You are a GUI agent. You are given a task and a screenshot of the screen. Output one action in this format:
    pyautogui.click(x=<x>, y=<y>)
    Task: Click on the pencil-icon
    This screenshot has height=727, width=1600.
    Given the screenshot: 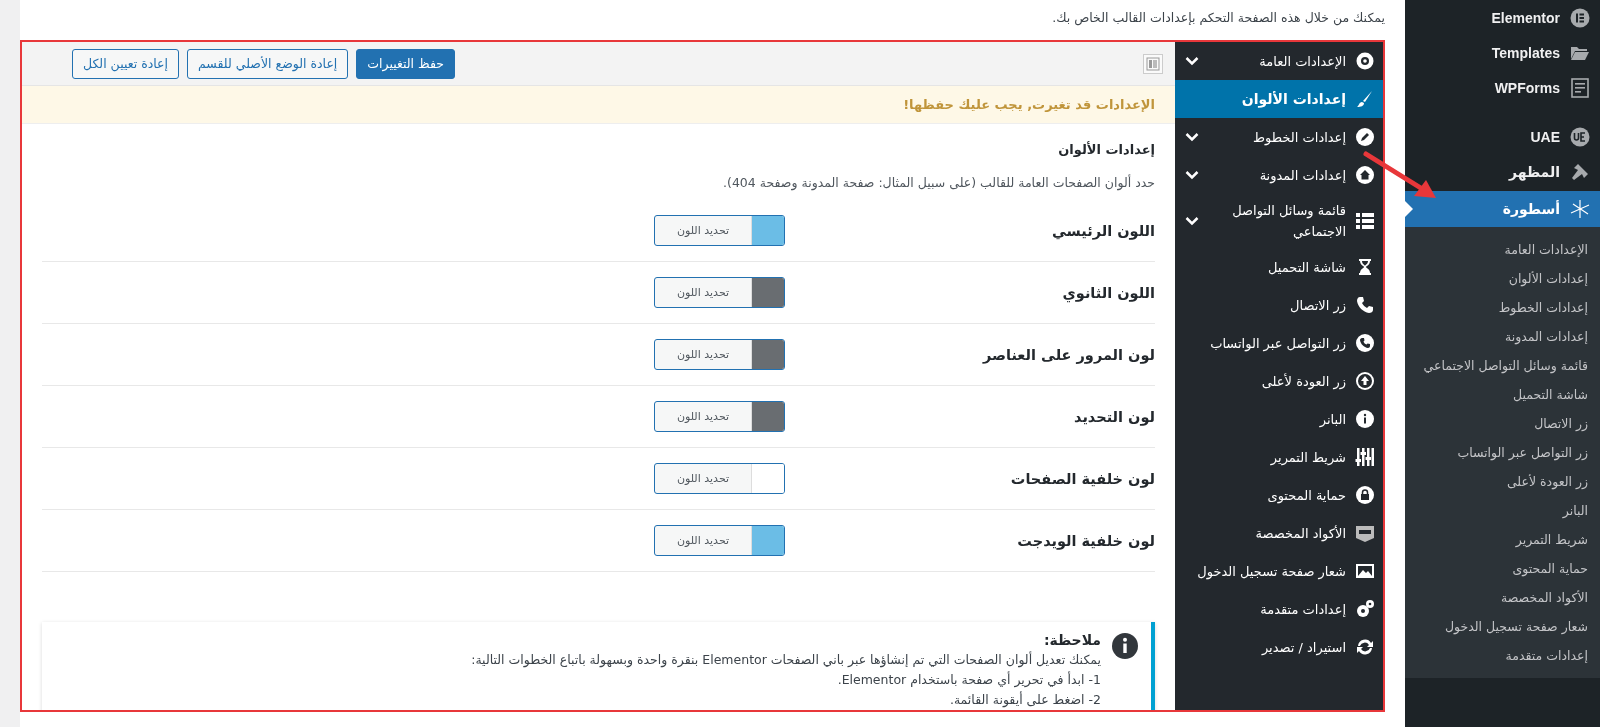 What is the action you would take?
    pyautogui.click(x=1365, y=137)
    